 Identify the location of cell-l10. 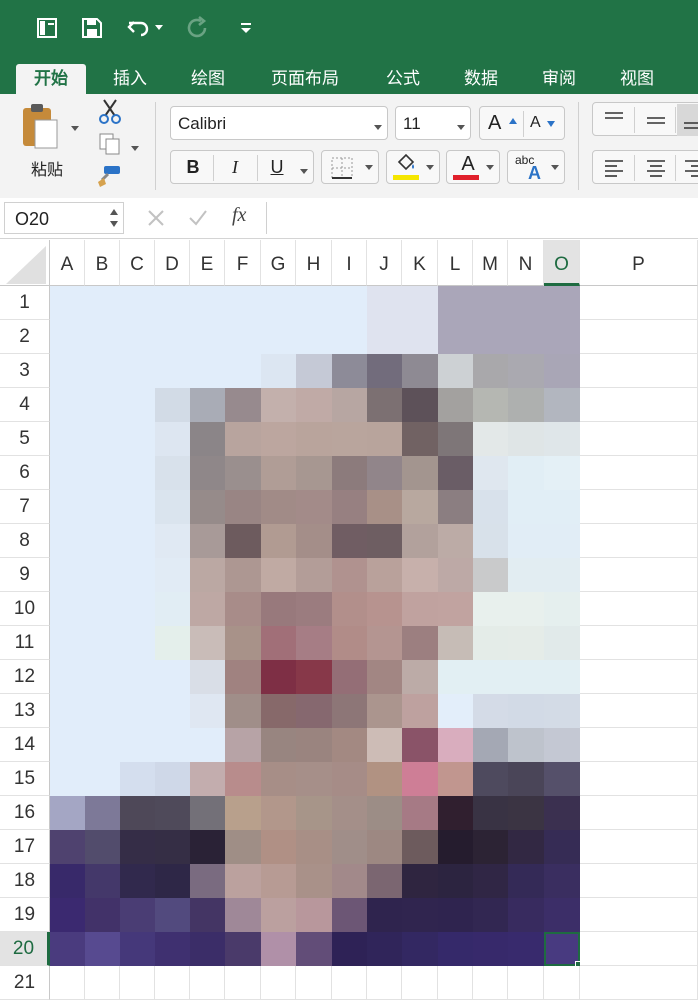
(455, 609).